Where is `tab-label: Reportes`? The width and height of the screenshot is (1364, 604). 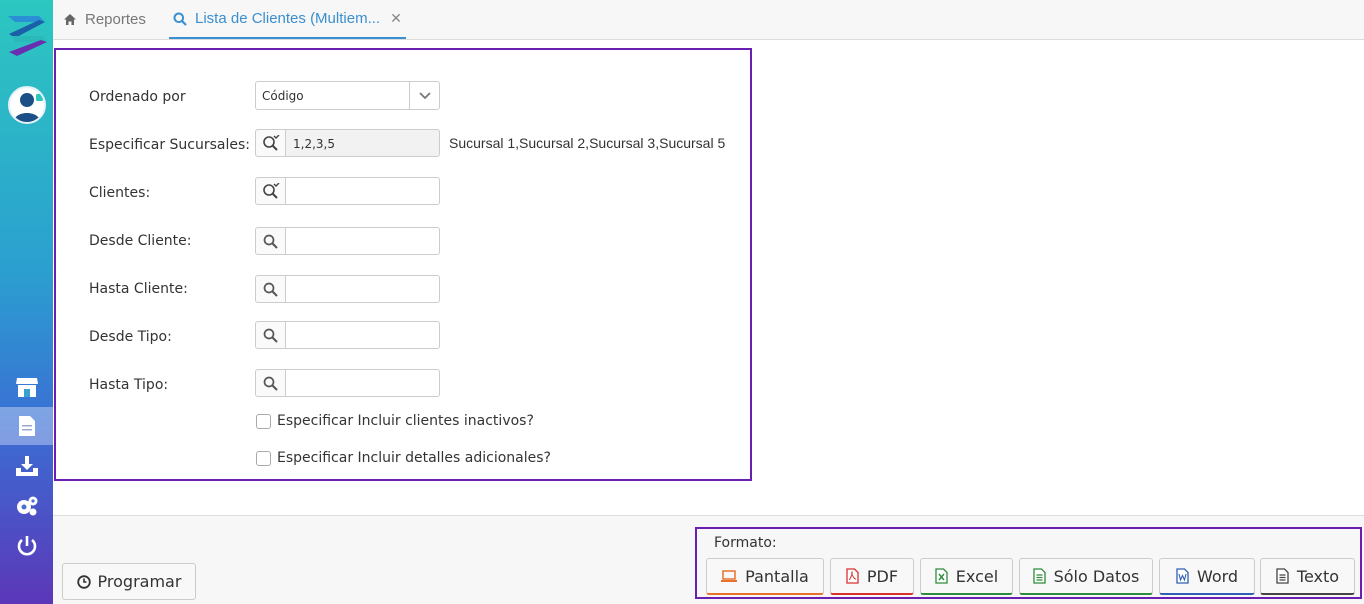
tab-label: Reportes is located at coordinates (115, 19).